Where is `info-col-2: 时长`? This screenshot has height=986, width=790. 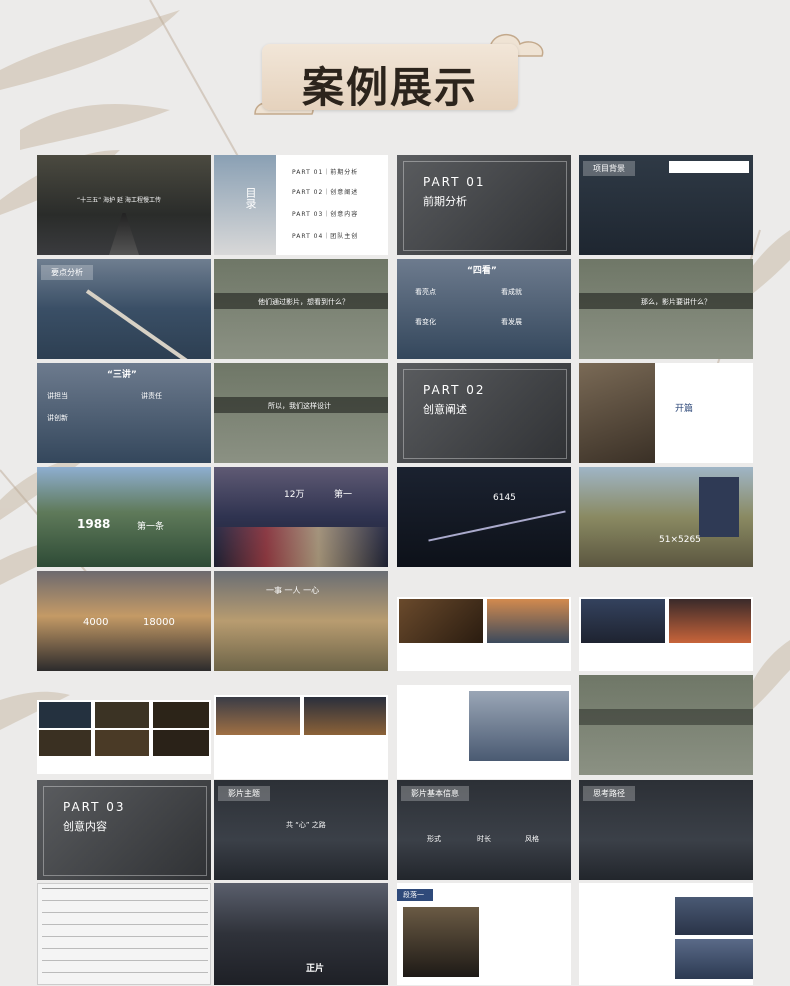
info-col-2: 时长 is located at coordinates (484, 839).